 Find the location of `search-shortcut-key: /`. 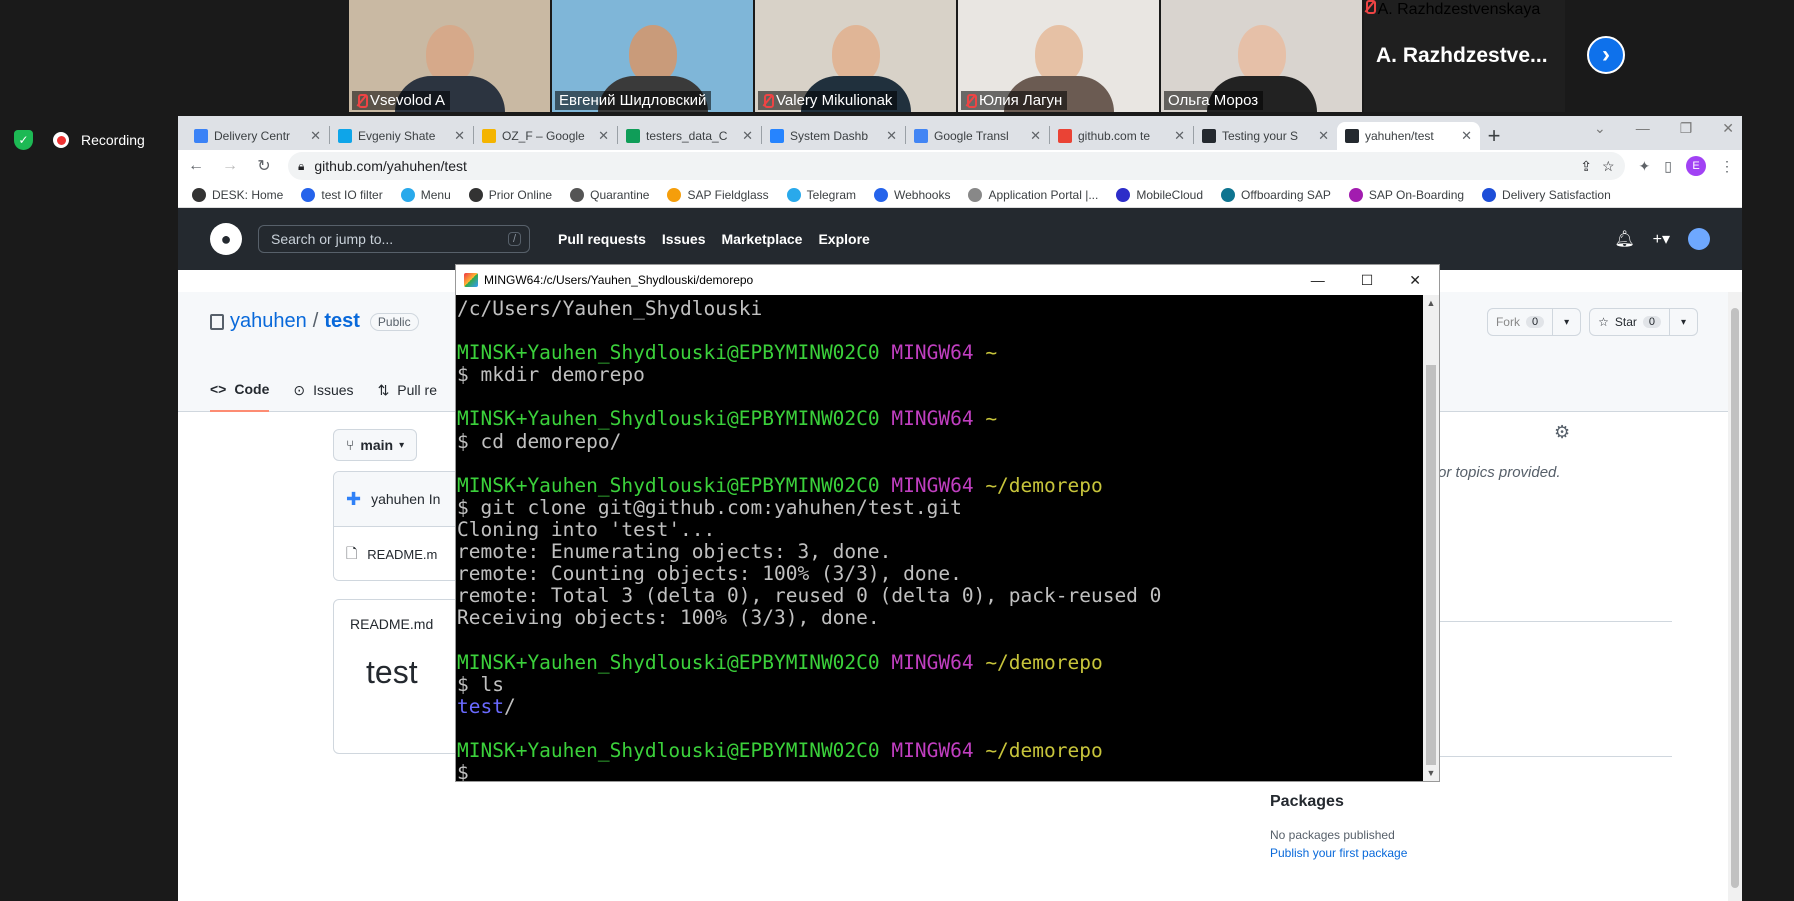

search-shortcut-key: / is located at coordinates (514, 239).